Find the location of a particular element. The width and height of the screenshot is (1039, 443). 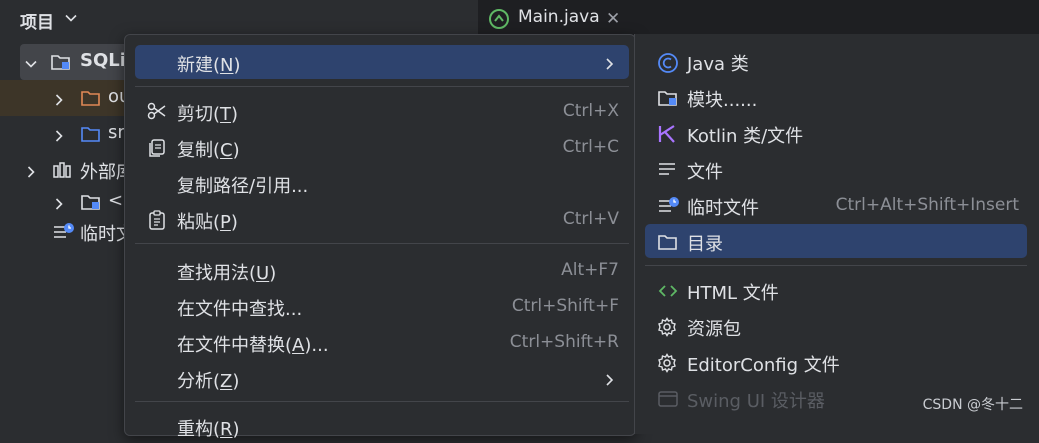

tab-main-java: Main.java ✕ is located at coordinates (553, 19).